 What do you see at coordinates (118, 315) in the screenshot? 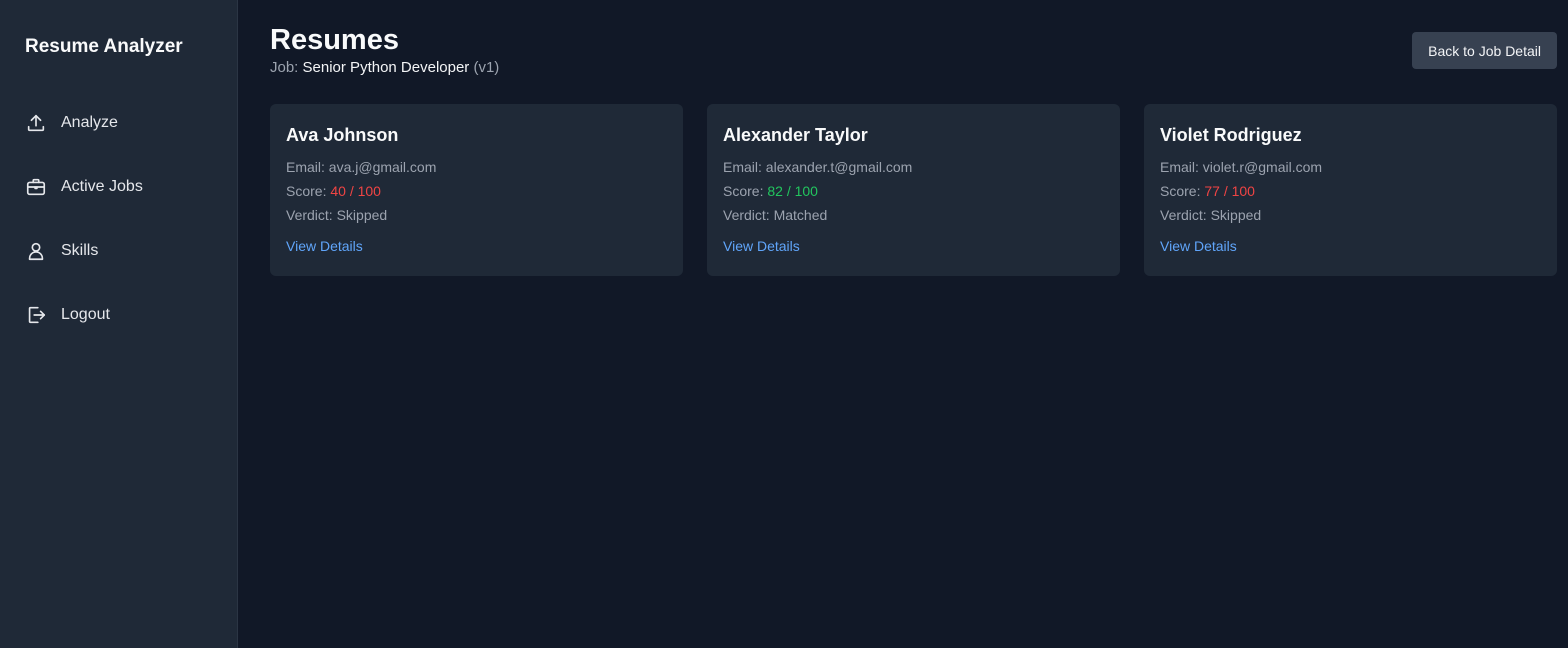
I see `sidebar-item-logout: Logout` at bounding box center [118, 315].